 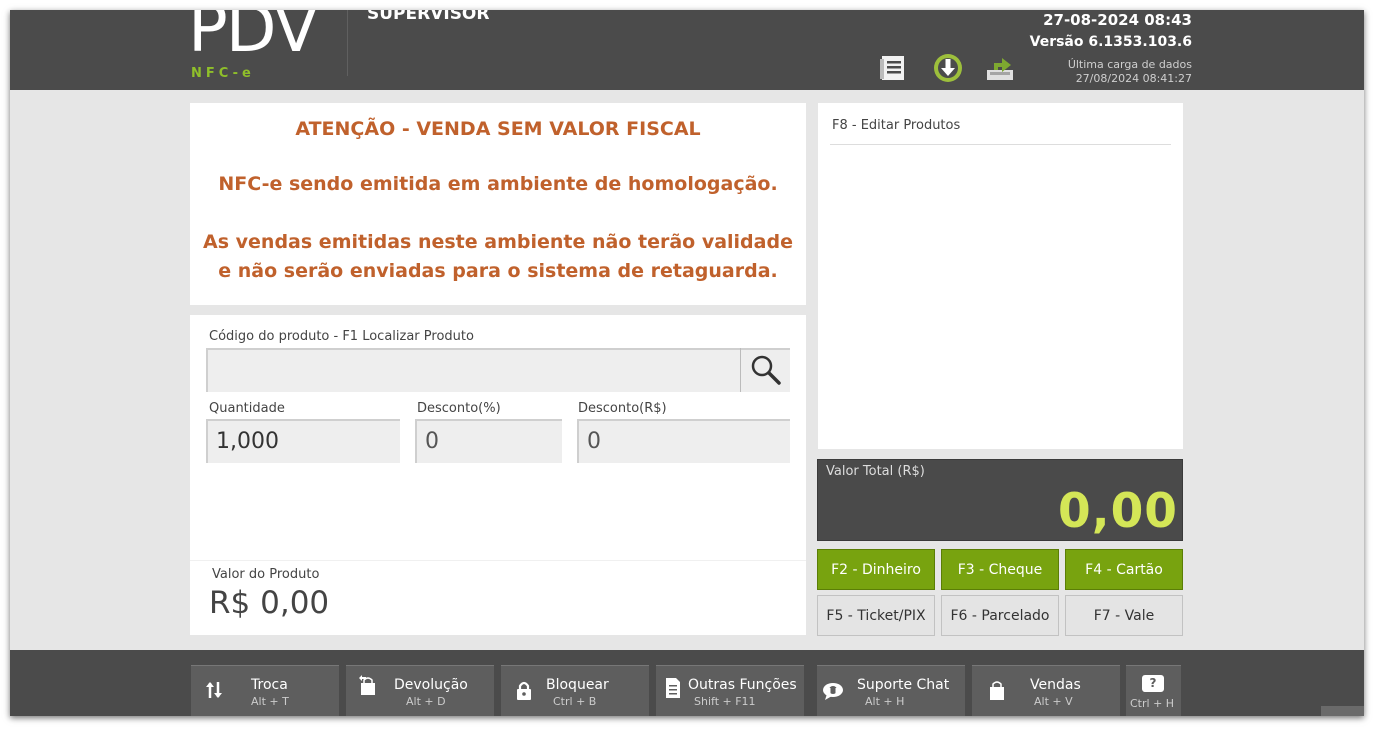 What do you see at coordinates (885, 701) in the screenshot?
I see `support-chat-shortcut: Alt + H` at bounding box center [885, 701].